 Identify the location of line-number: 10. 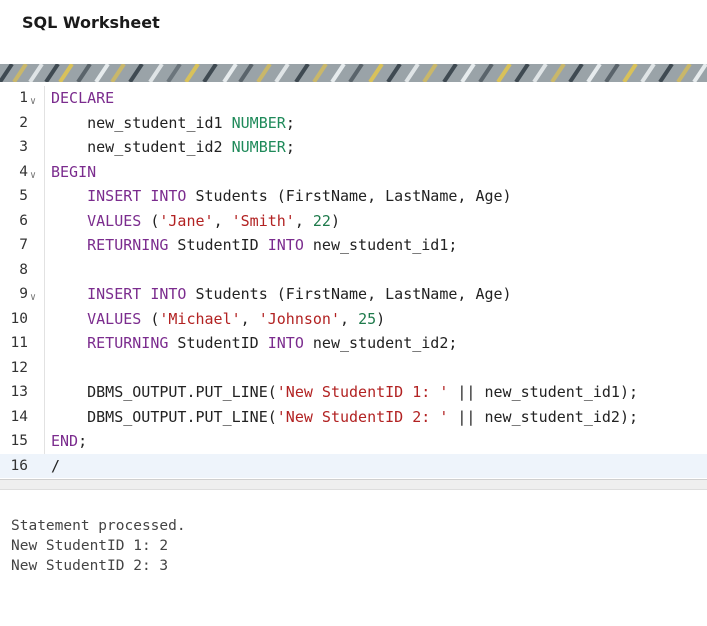
(19, 318).